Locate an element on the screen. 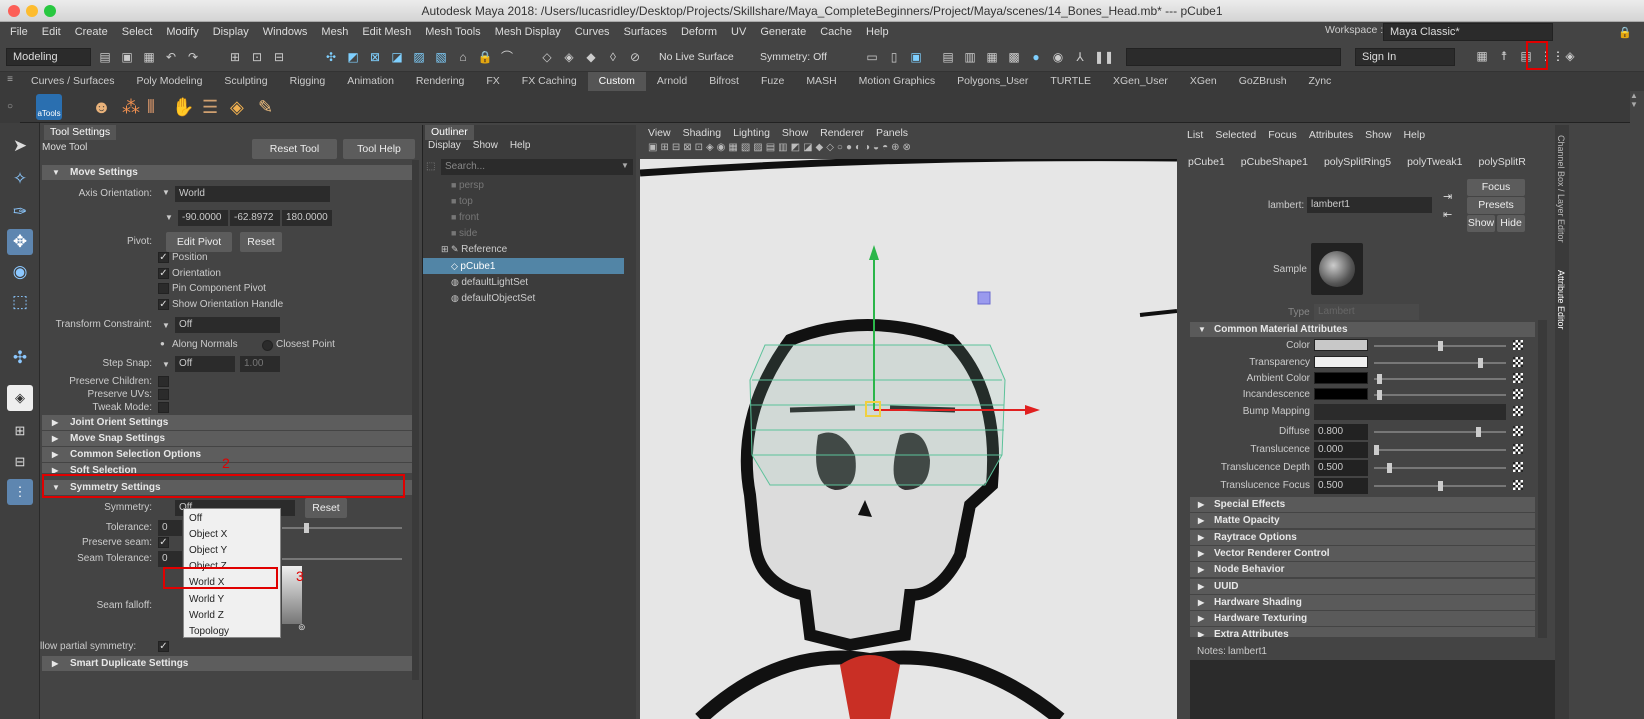  close-window-button is located at coordinates (14, 11).